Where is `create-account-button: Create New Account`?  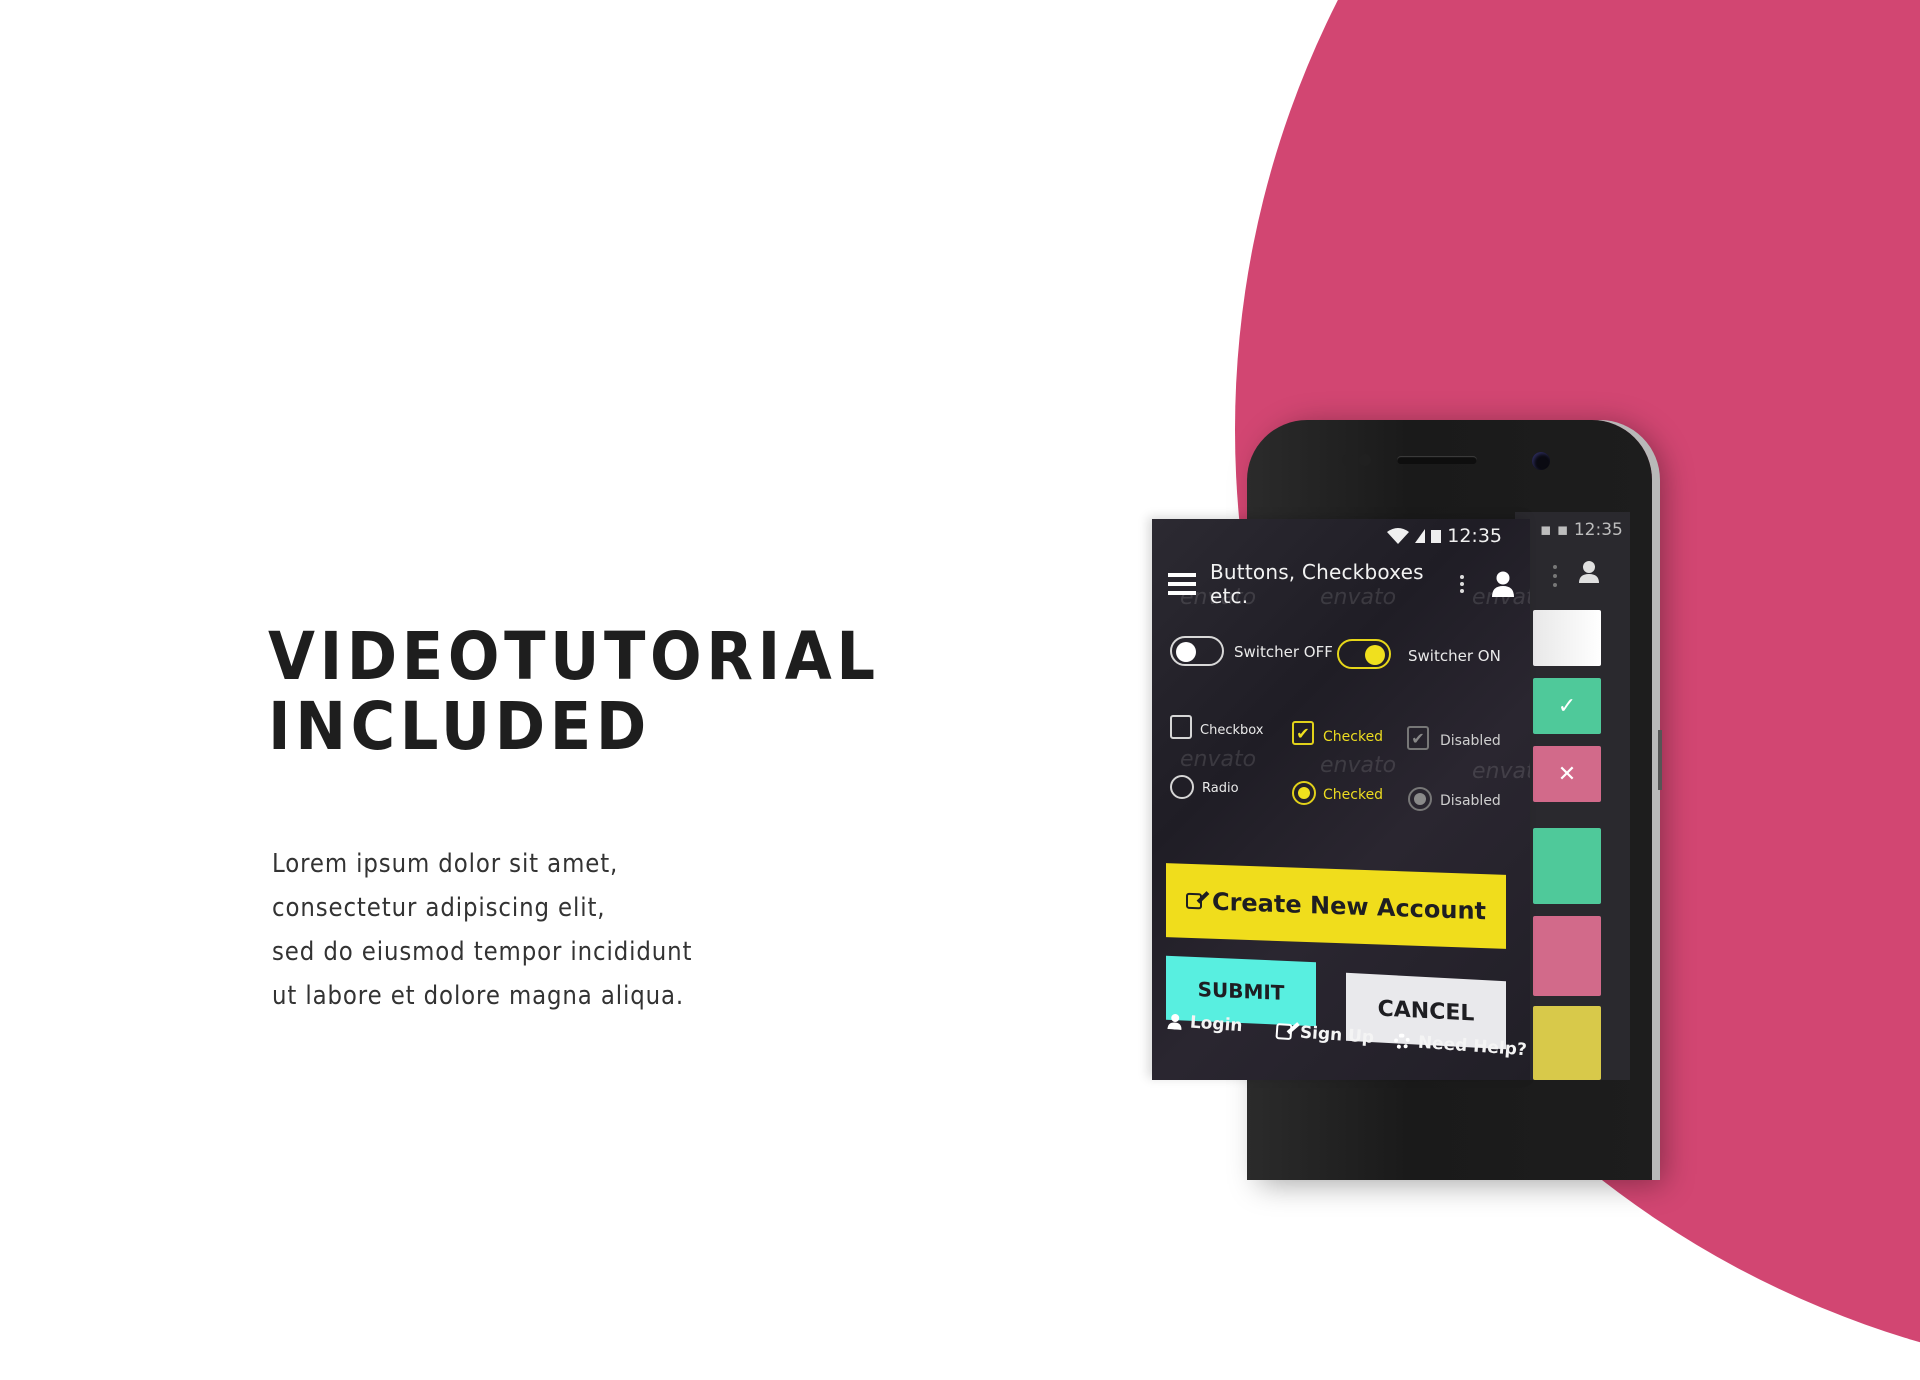
create-account-button: Create New Account is located at coordinates (1336, 906).